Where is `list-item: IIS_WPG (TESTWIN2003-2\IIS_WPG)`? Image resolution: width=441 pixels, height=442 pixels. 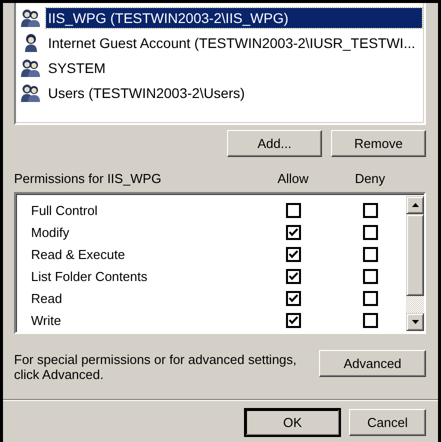
list-item: IIS_WPG (TESTWIN2003-2\IIS_WPG) is located at coordinates (234, 18).